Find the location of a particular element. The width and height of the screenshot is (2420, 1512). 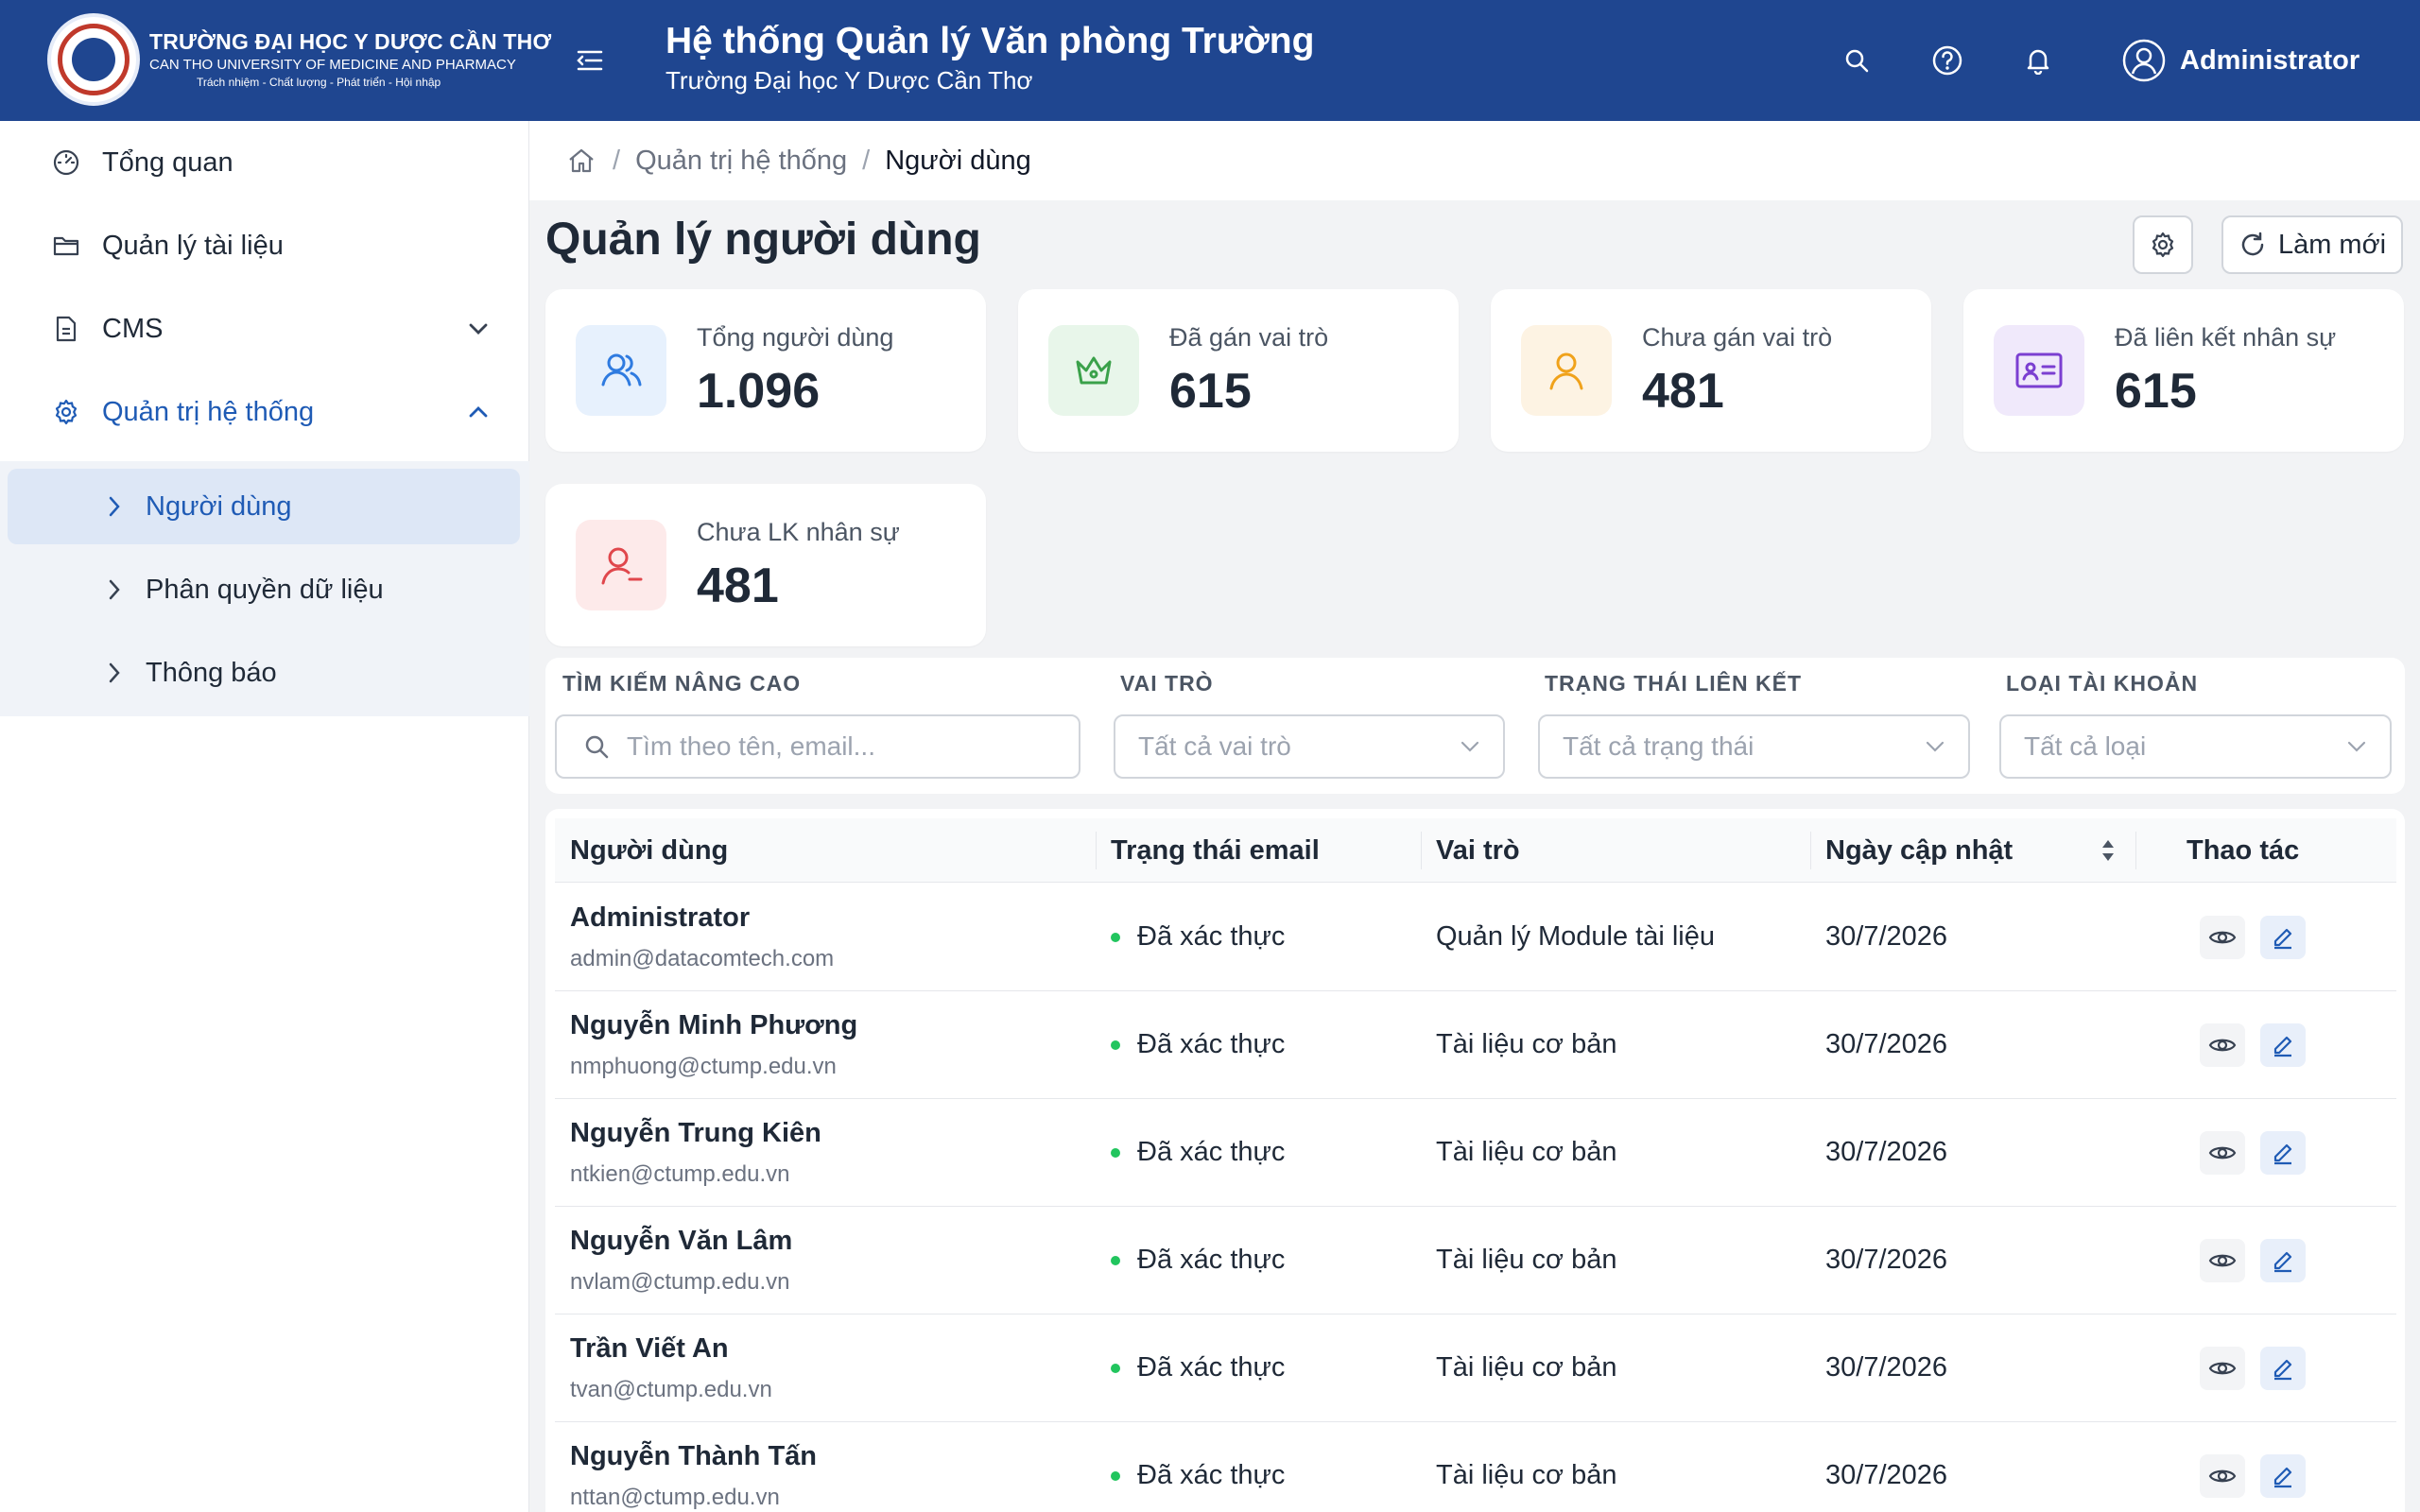

search-filter-label: TÌM KIẾM NÂNG CAO is located at coordinates (682, 683).